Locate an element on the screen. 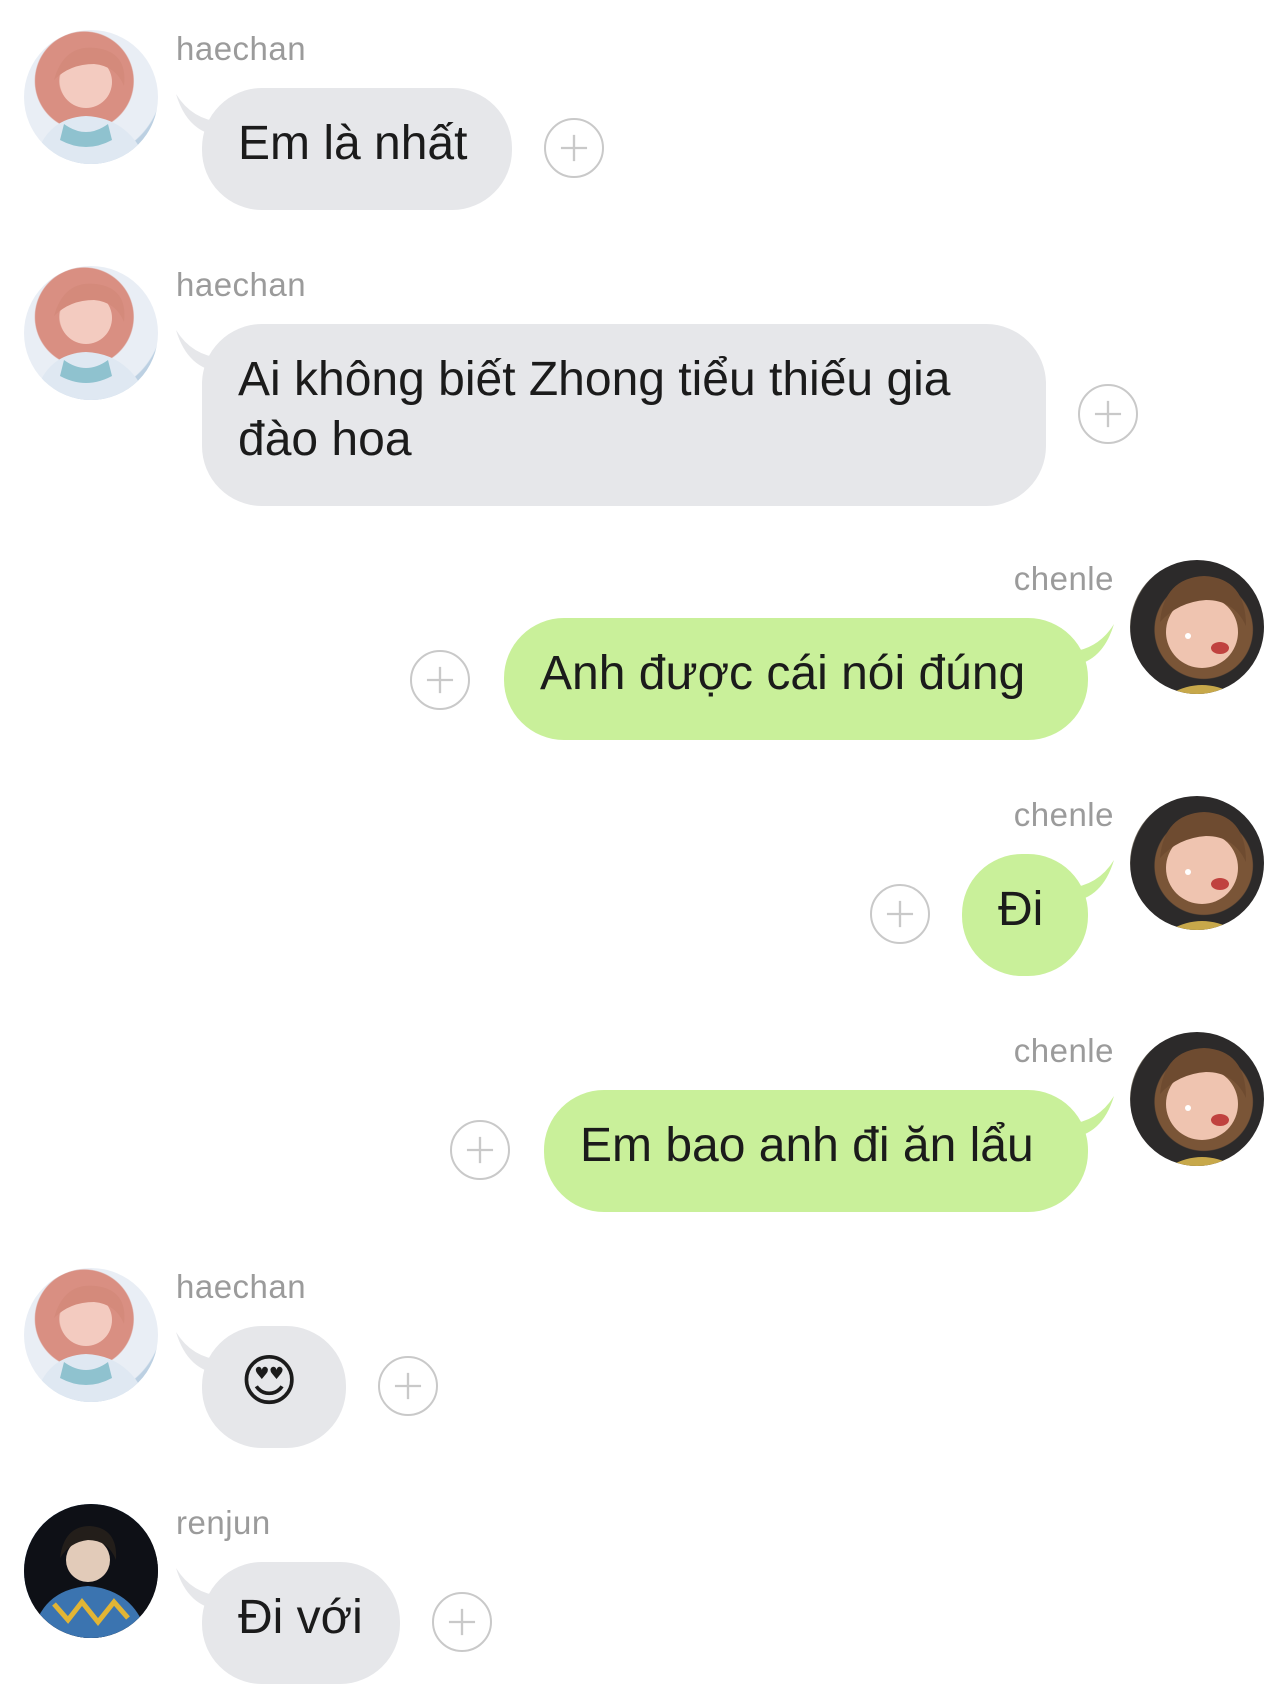 This screenshot has height=1699, width=1284. heart-eyes-emoji: 😍 is located at coordinates (269, 1381).